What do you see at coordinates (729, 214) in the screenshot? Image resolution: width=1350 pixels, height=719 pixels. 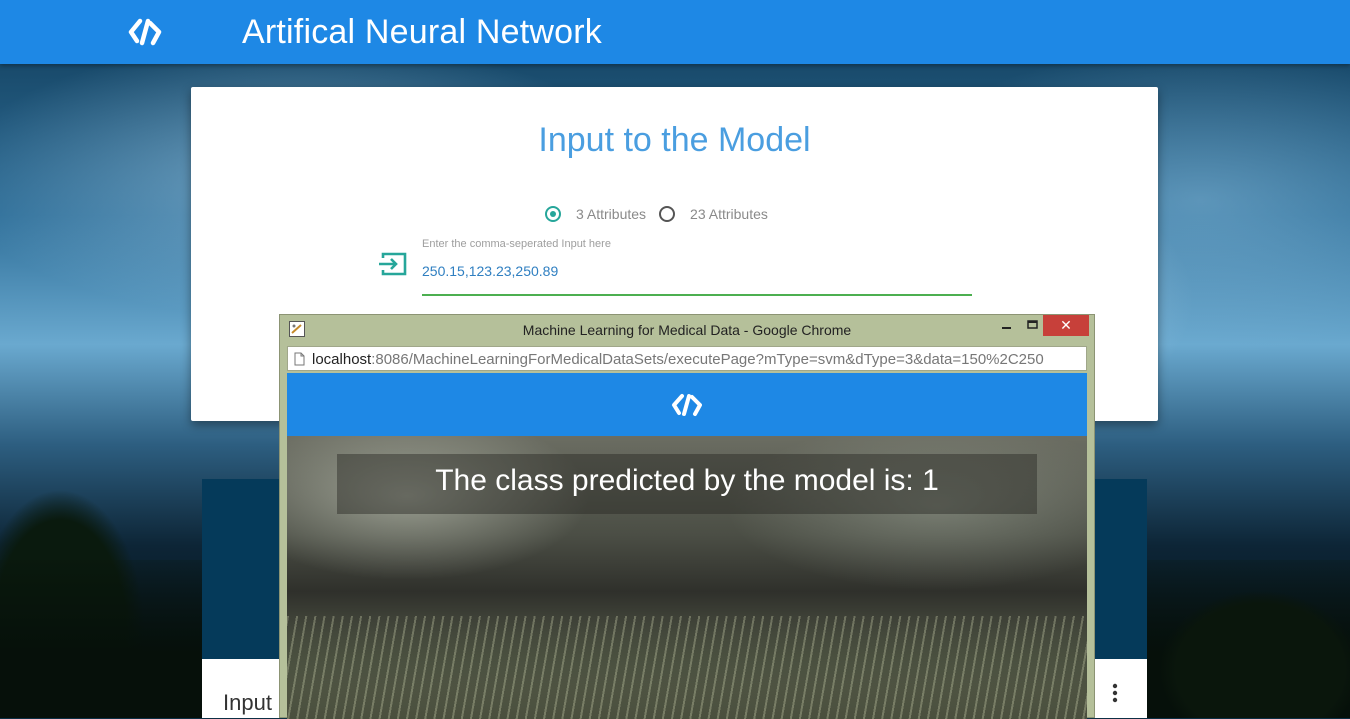 I see `radio-23-attributes-label: 23 Attributes` at bounding box center [729, 214].